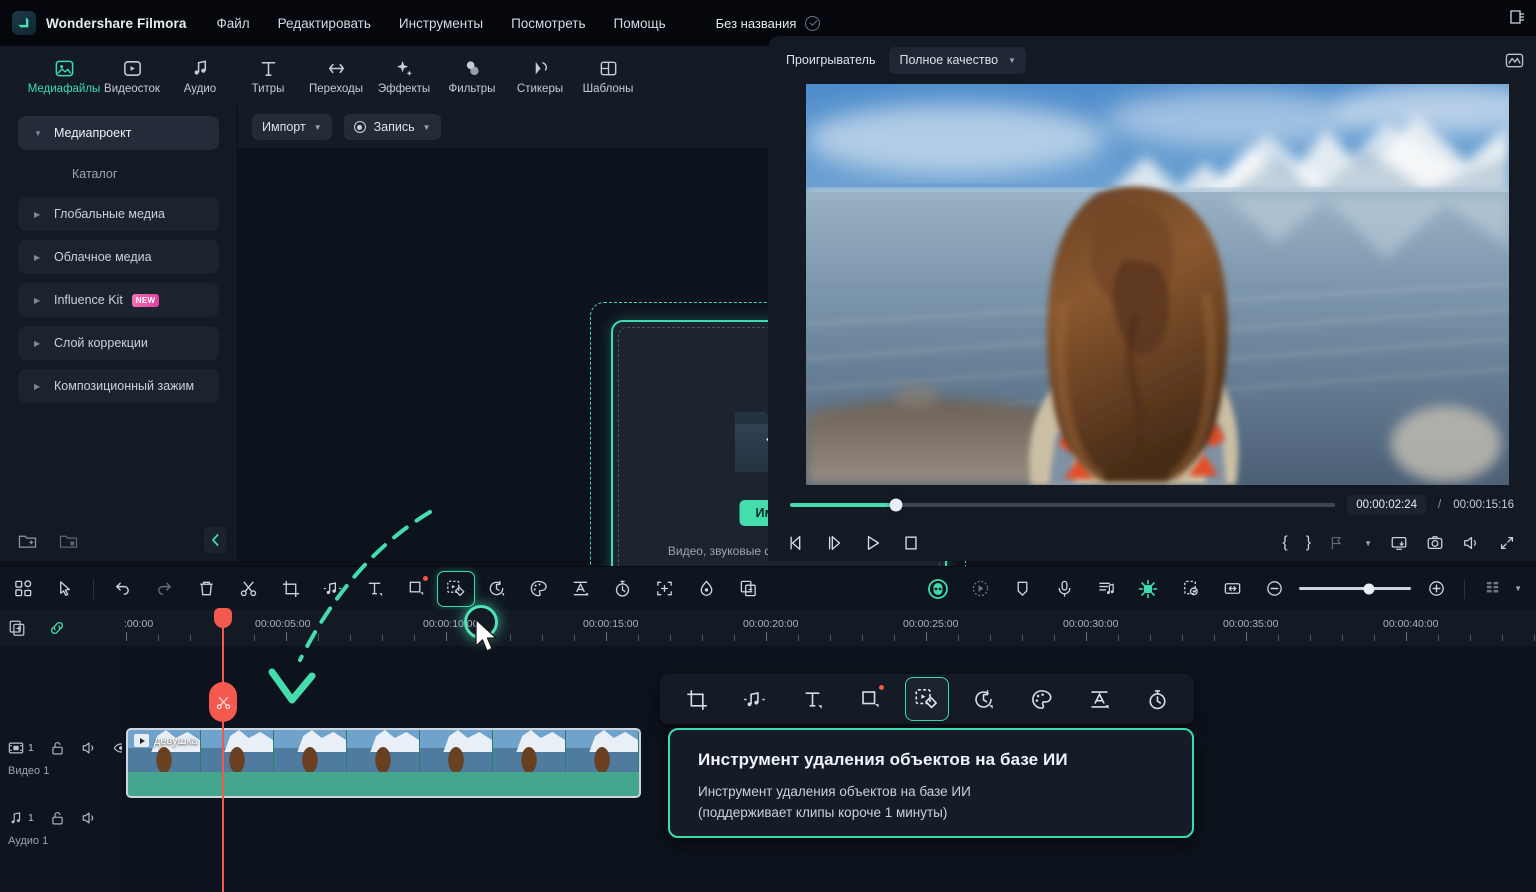  Describe the element at coordinates (200, 76) in the screenshot. I see `tab-audio: Аудио` at that location.